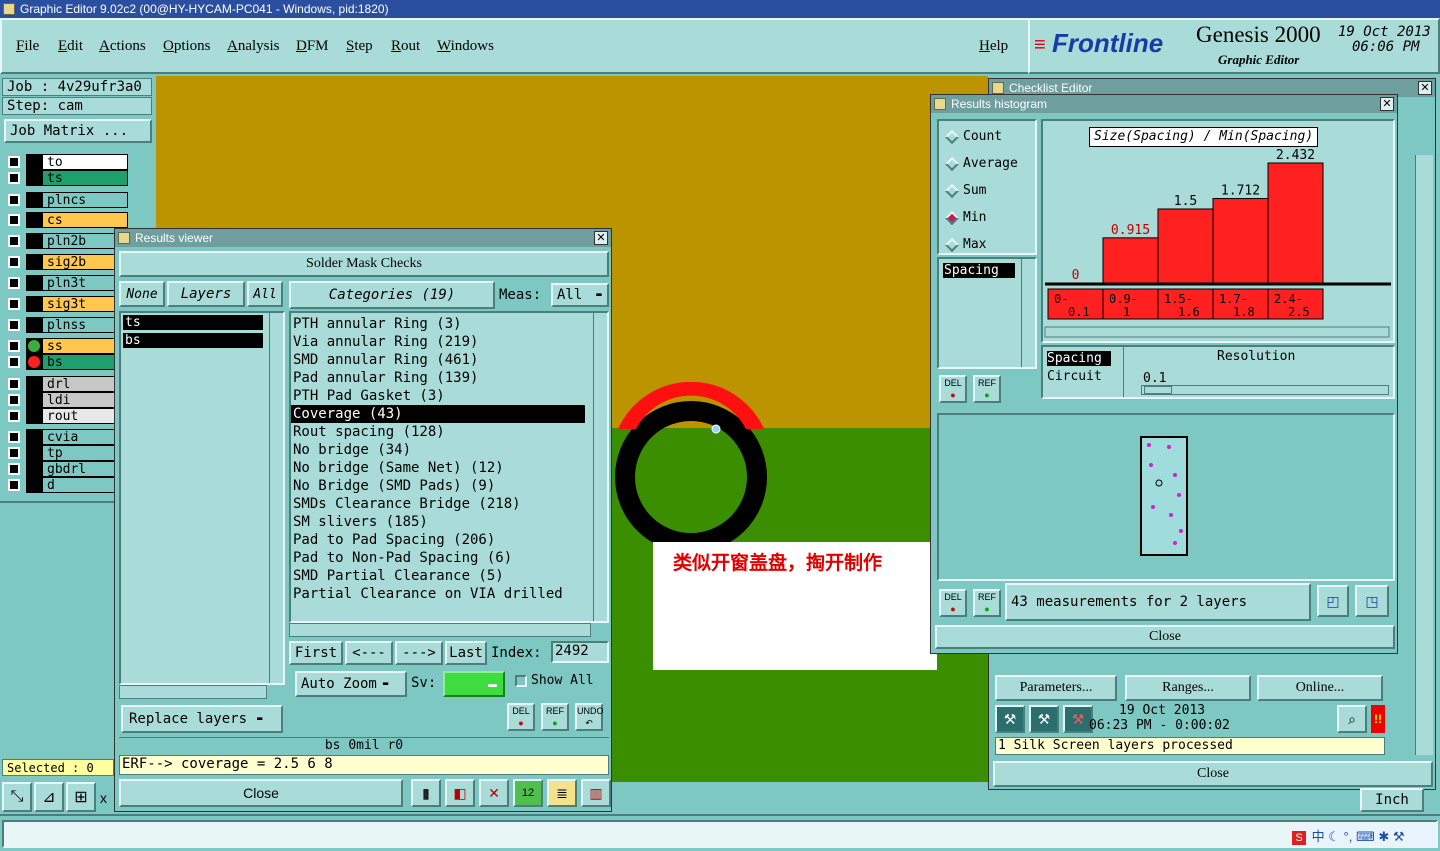 This screenshot has height=851, width=1440. Describe the element at coordinates (193, 322) in the screenshot. I see `rv-layer-item: ts` at that location.